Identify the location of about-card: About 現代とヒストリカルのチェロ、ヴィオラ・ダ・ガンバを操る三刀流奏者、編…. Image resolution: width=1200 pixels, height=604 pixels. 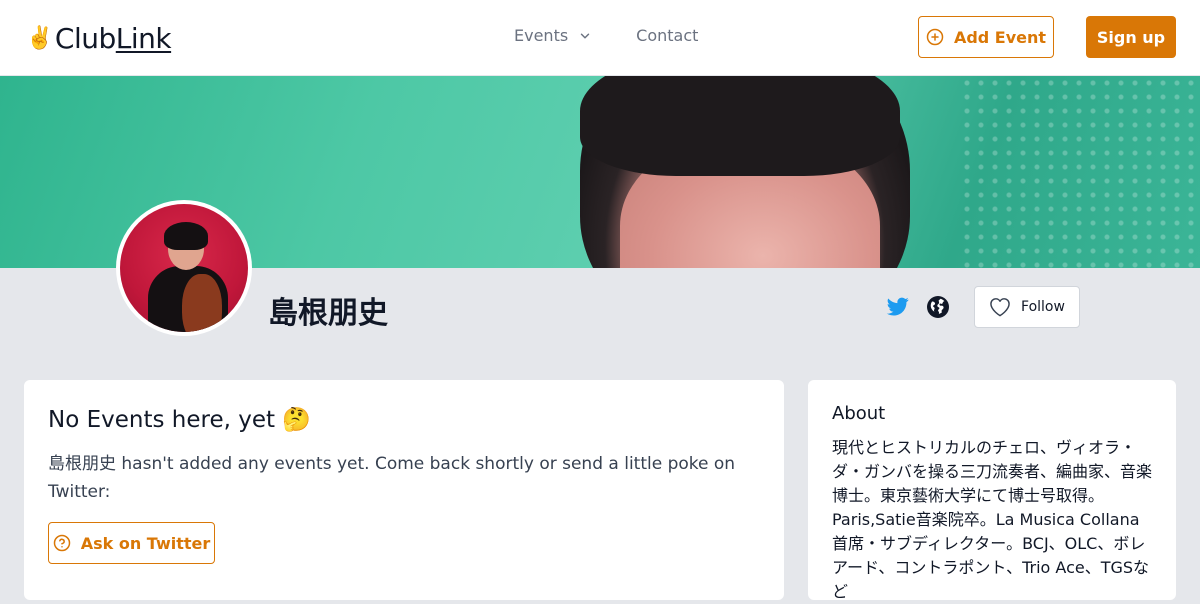
(992, 490).